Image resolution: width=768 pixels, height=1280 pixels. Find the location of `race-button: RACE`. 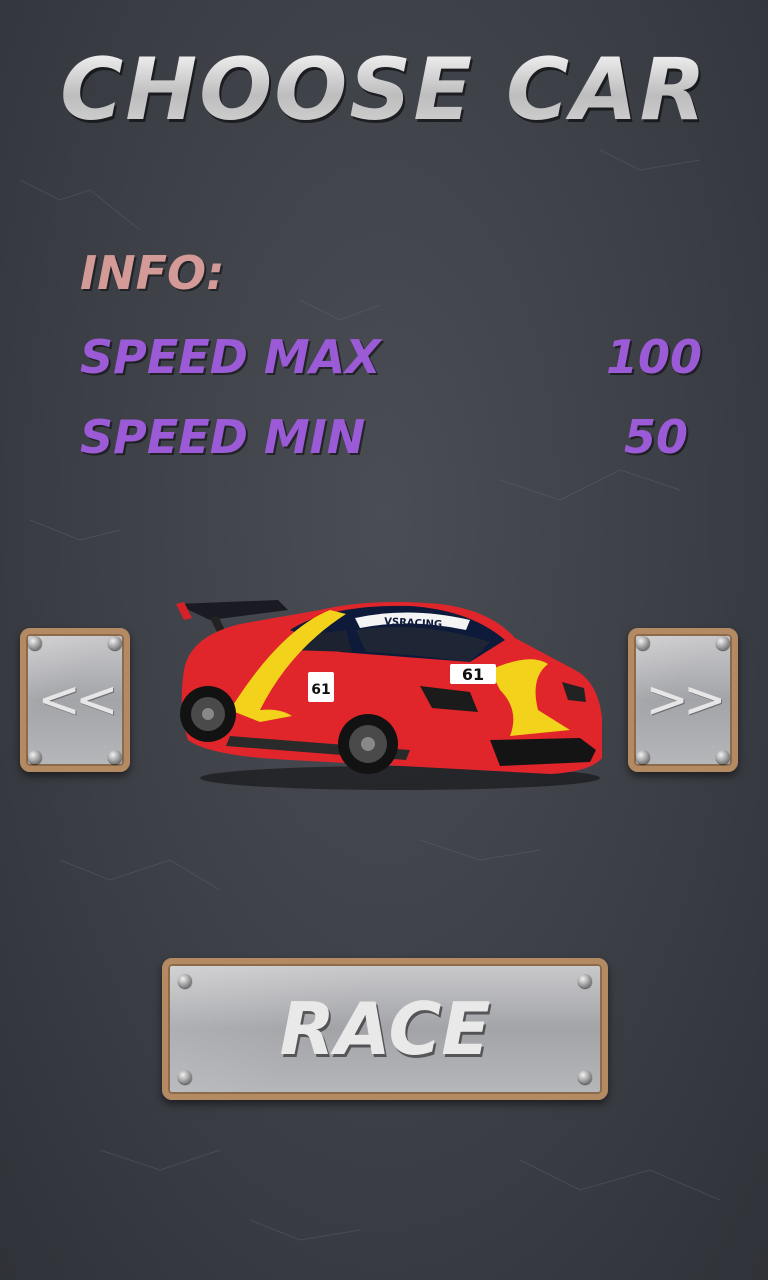

race-button: RACE is located at coordinates (385, 1029).